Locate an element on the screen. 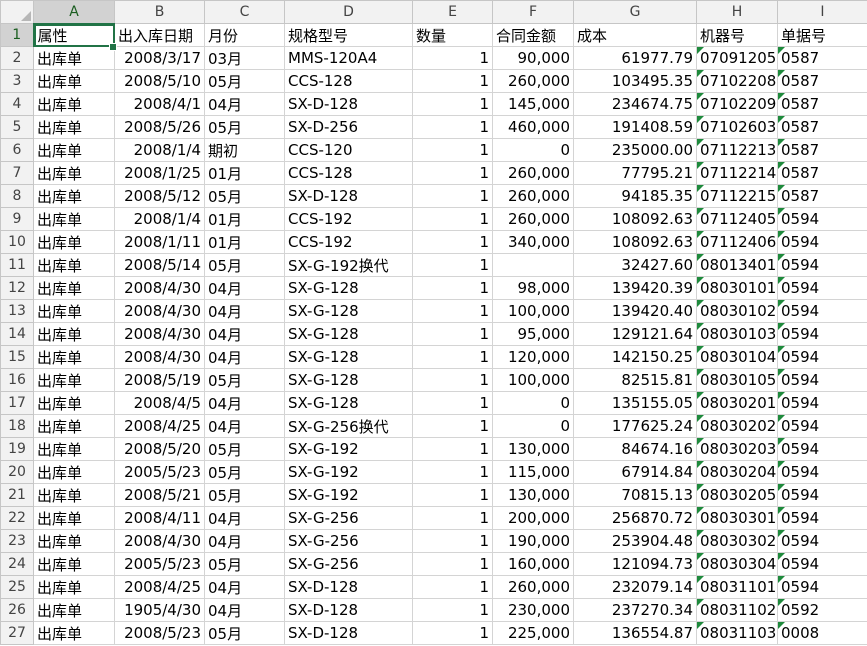 The image size is (867, 646). cell-contract-amount: 0 is located at coordinates (533, 426).